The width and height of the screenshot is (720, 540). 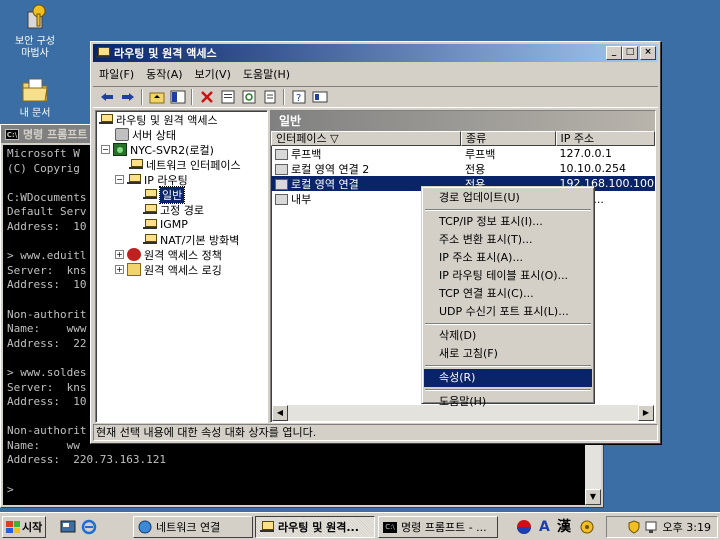 I want to click on tree-node-ip-routing: − IP 라우팅, so click(x=151, y=179).